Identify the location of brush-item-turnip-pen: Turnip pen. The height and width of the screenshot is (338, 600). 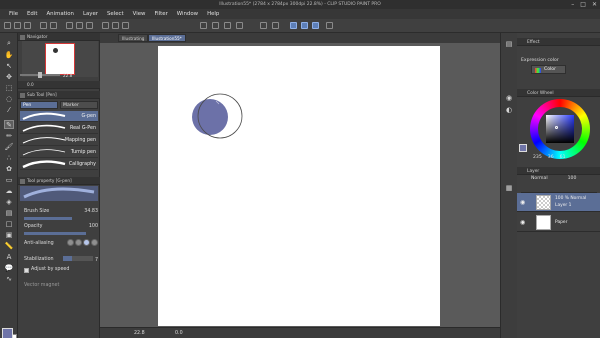
(59, 152).